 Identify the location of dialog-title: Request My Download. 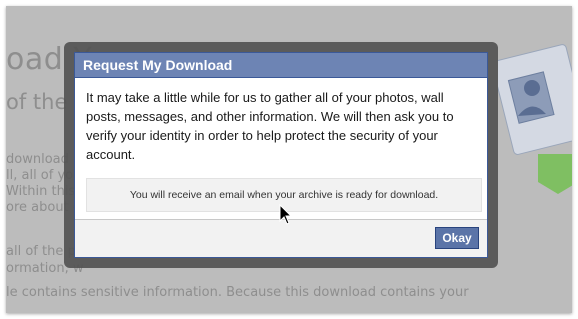
(281, 65).